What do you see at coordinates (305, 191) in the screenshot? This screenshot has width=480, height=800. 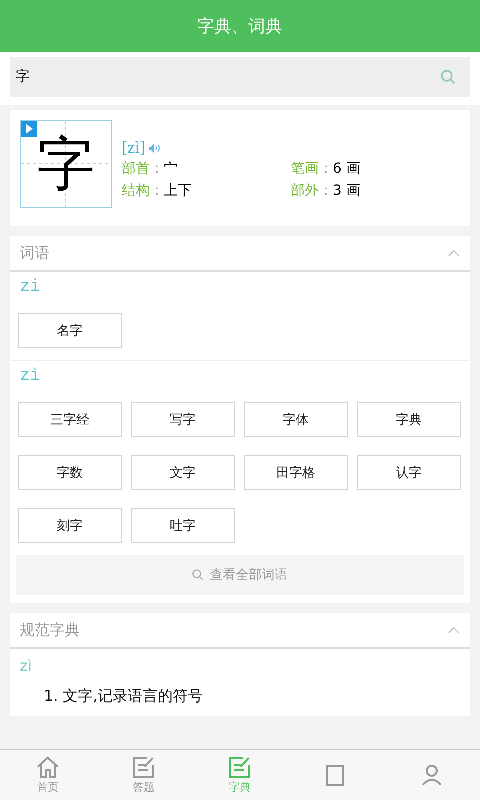 I see `field-label: 部外` at bounding box center [305, 191].